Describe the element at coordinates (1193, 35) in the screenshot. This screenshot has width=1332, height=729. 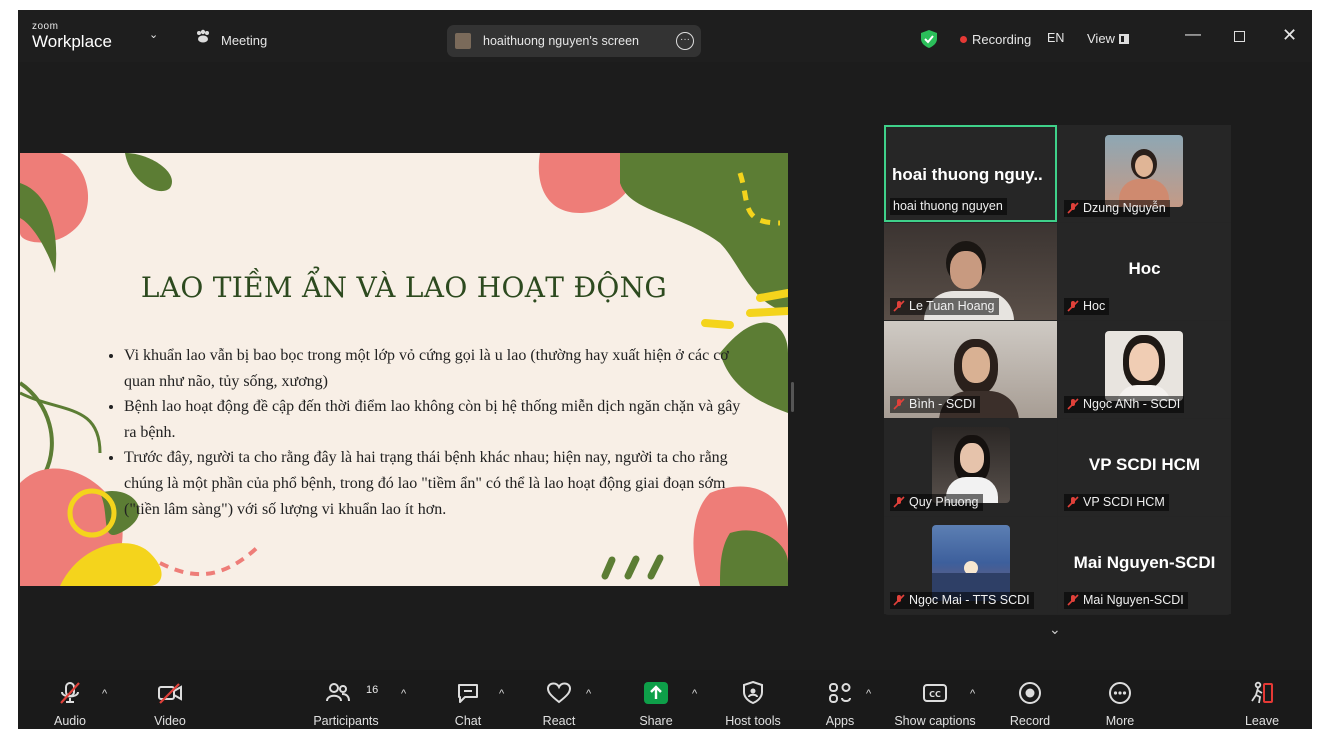
I see `minimize-icon: —` at that location.